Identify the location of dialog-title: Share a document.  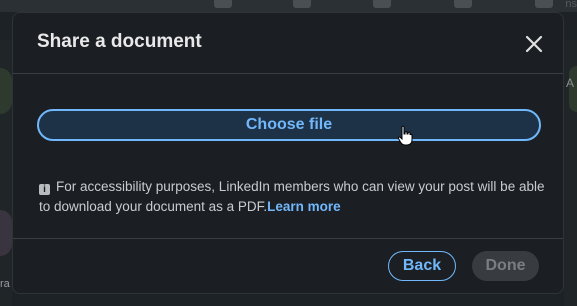
(119, 41).